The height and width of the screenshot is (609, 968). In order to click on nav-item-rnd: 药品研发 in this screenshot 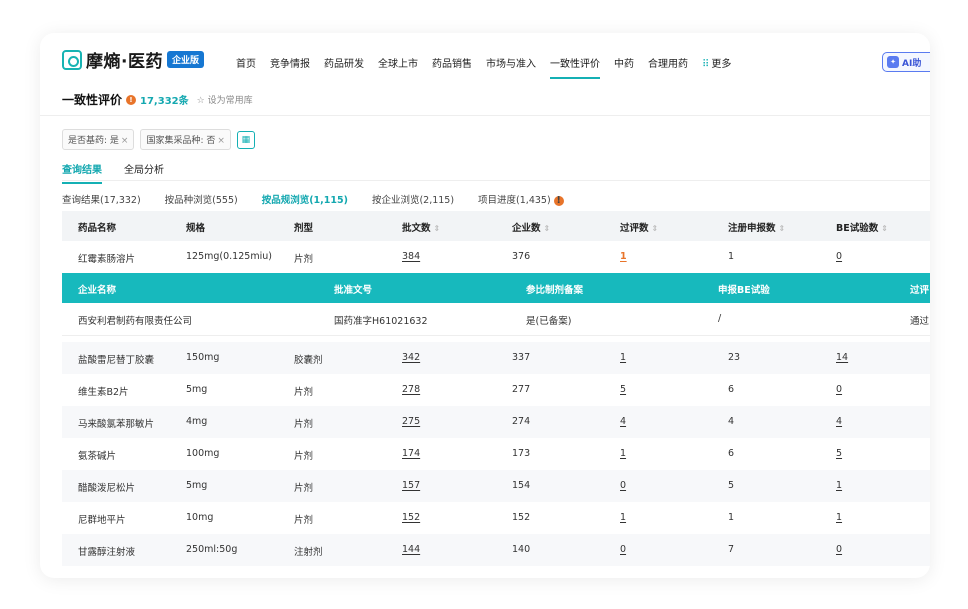, I will do `click(344, 62)`.